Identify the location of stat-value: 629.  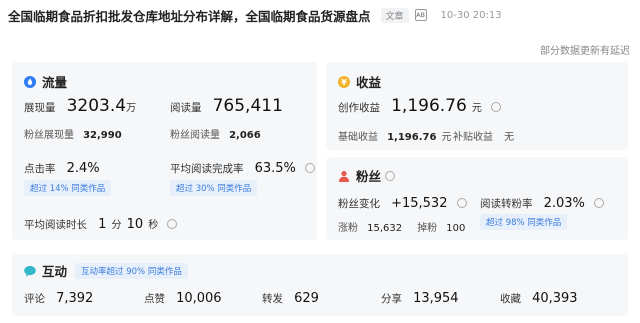
(306, 298).